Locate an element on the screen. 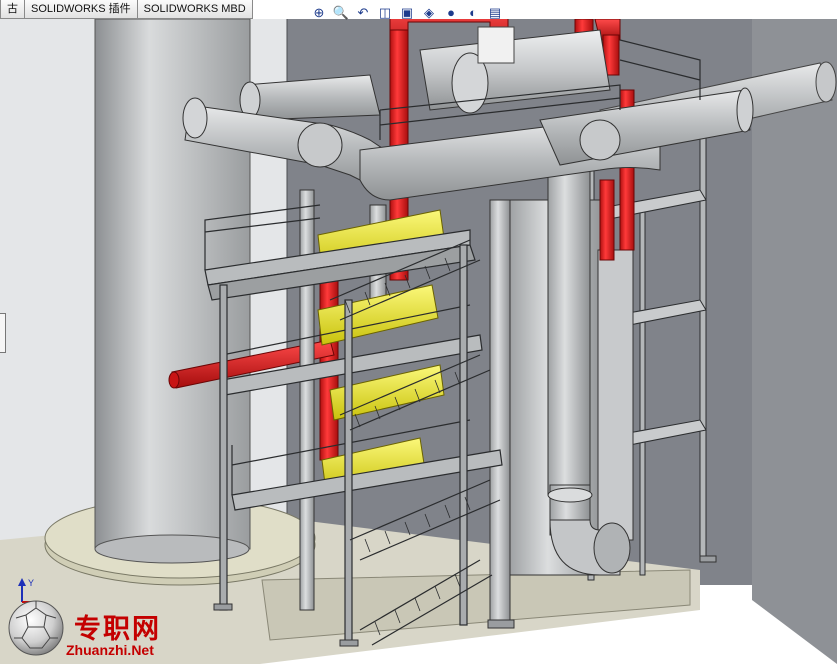  tab-solidworks-mbd: SOLIDWORKS MBD is located at coordinates (194, 9).